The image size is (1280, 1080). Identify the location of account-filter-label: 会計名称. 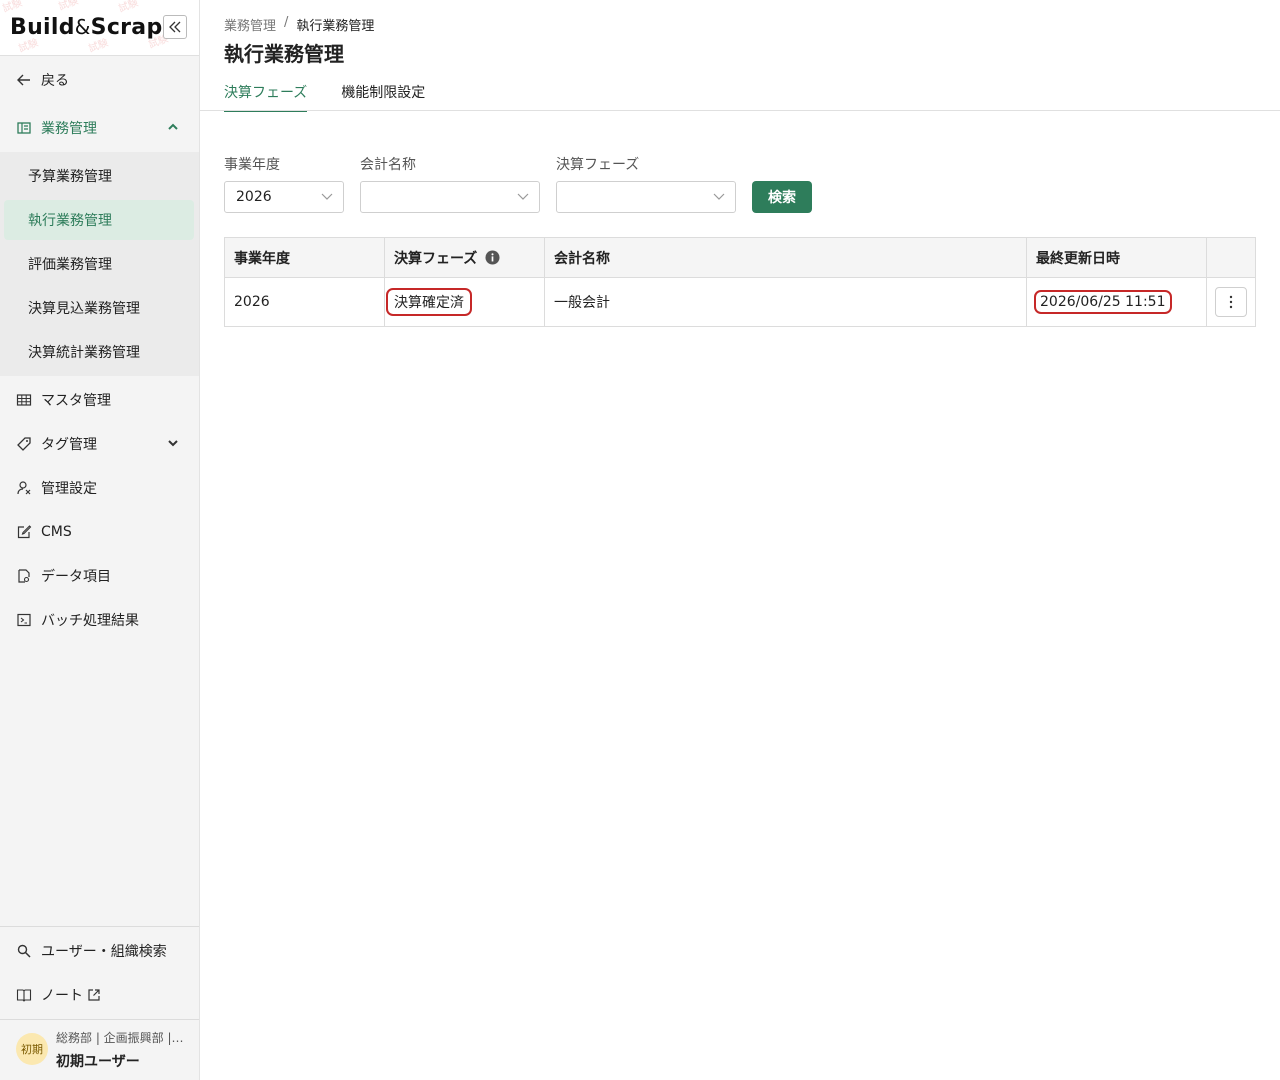
(388, 165).